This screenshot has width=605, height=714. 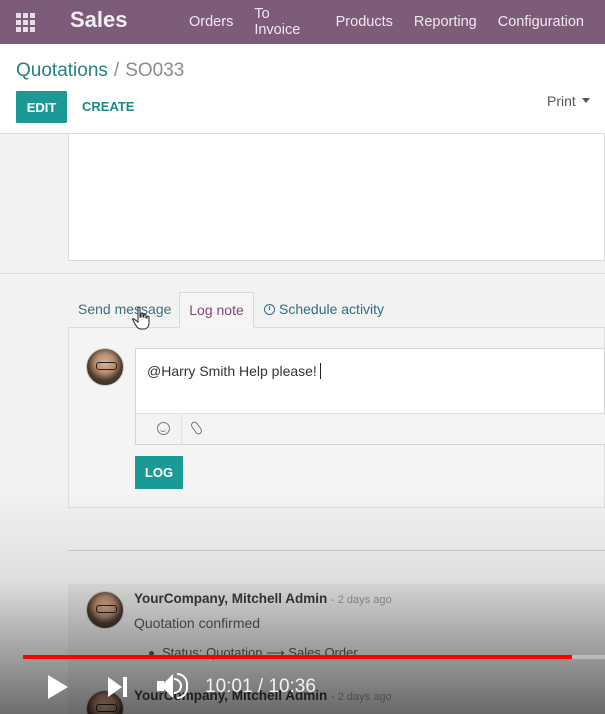 What do you see at coordinates (230, 598) in the screenshot?
I see `author-name: YourCompany, Mitchell Admin` at bounding box center [230, 598].